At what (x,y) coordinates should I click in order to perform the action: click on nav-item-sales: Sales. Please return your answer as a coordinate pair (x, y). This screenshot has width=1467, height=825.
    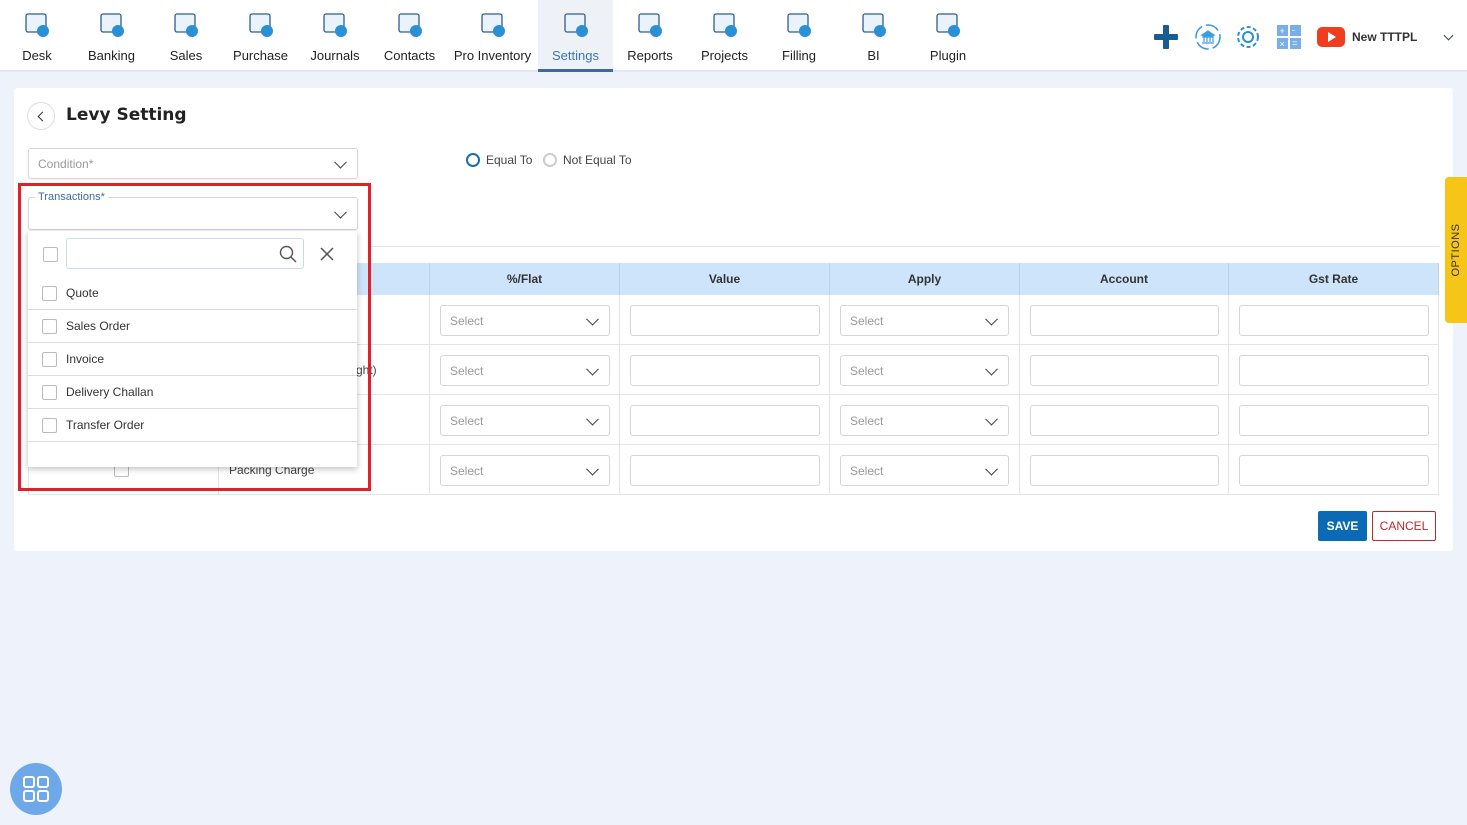
    Looking at the image, I should click on (186, 36).